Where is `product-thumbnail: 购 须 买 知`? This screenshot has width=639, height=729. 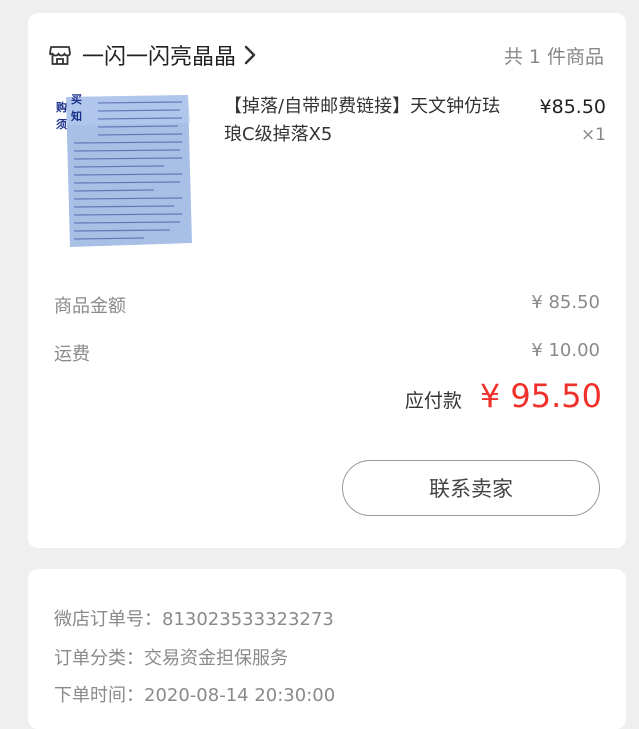
product-thumbnail: 购 须 买 知 is located at coordinates (124, 171).